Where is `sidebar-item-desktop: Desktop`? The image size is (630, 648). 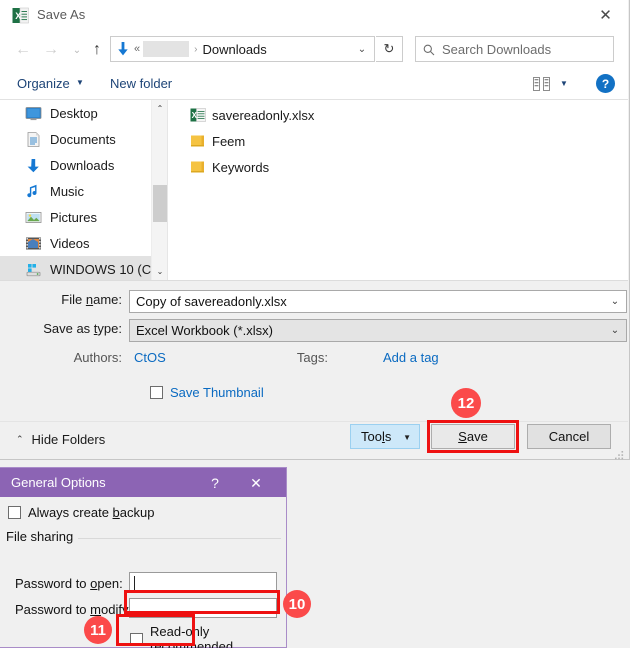 sidebar-item-desktop: Desktop is located at coordinates (83, 113).